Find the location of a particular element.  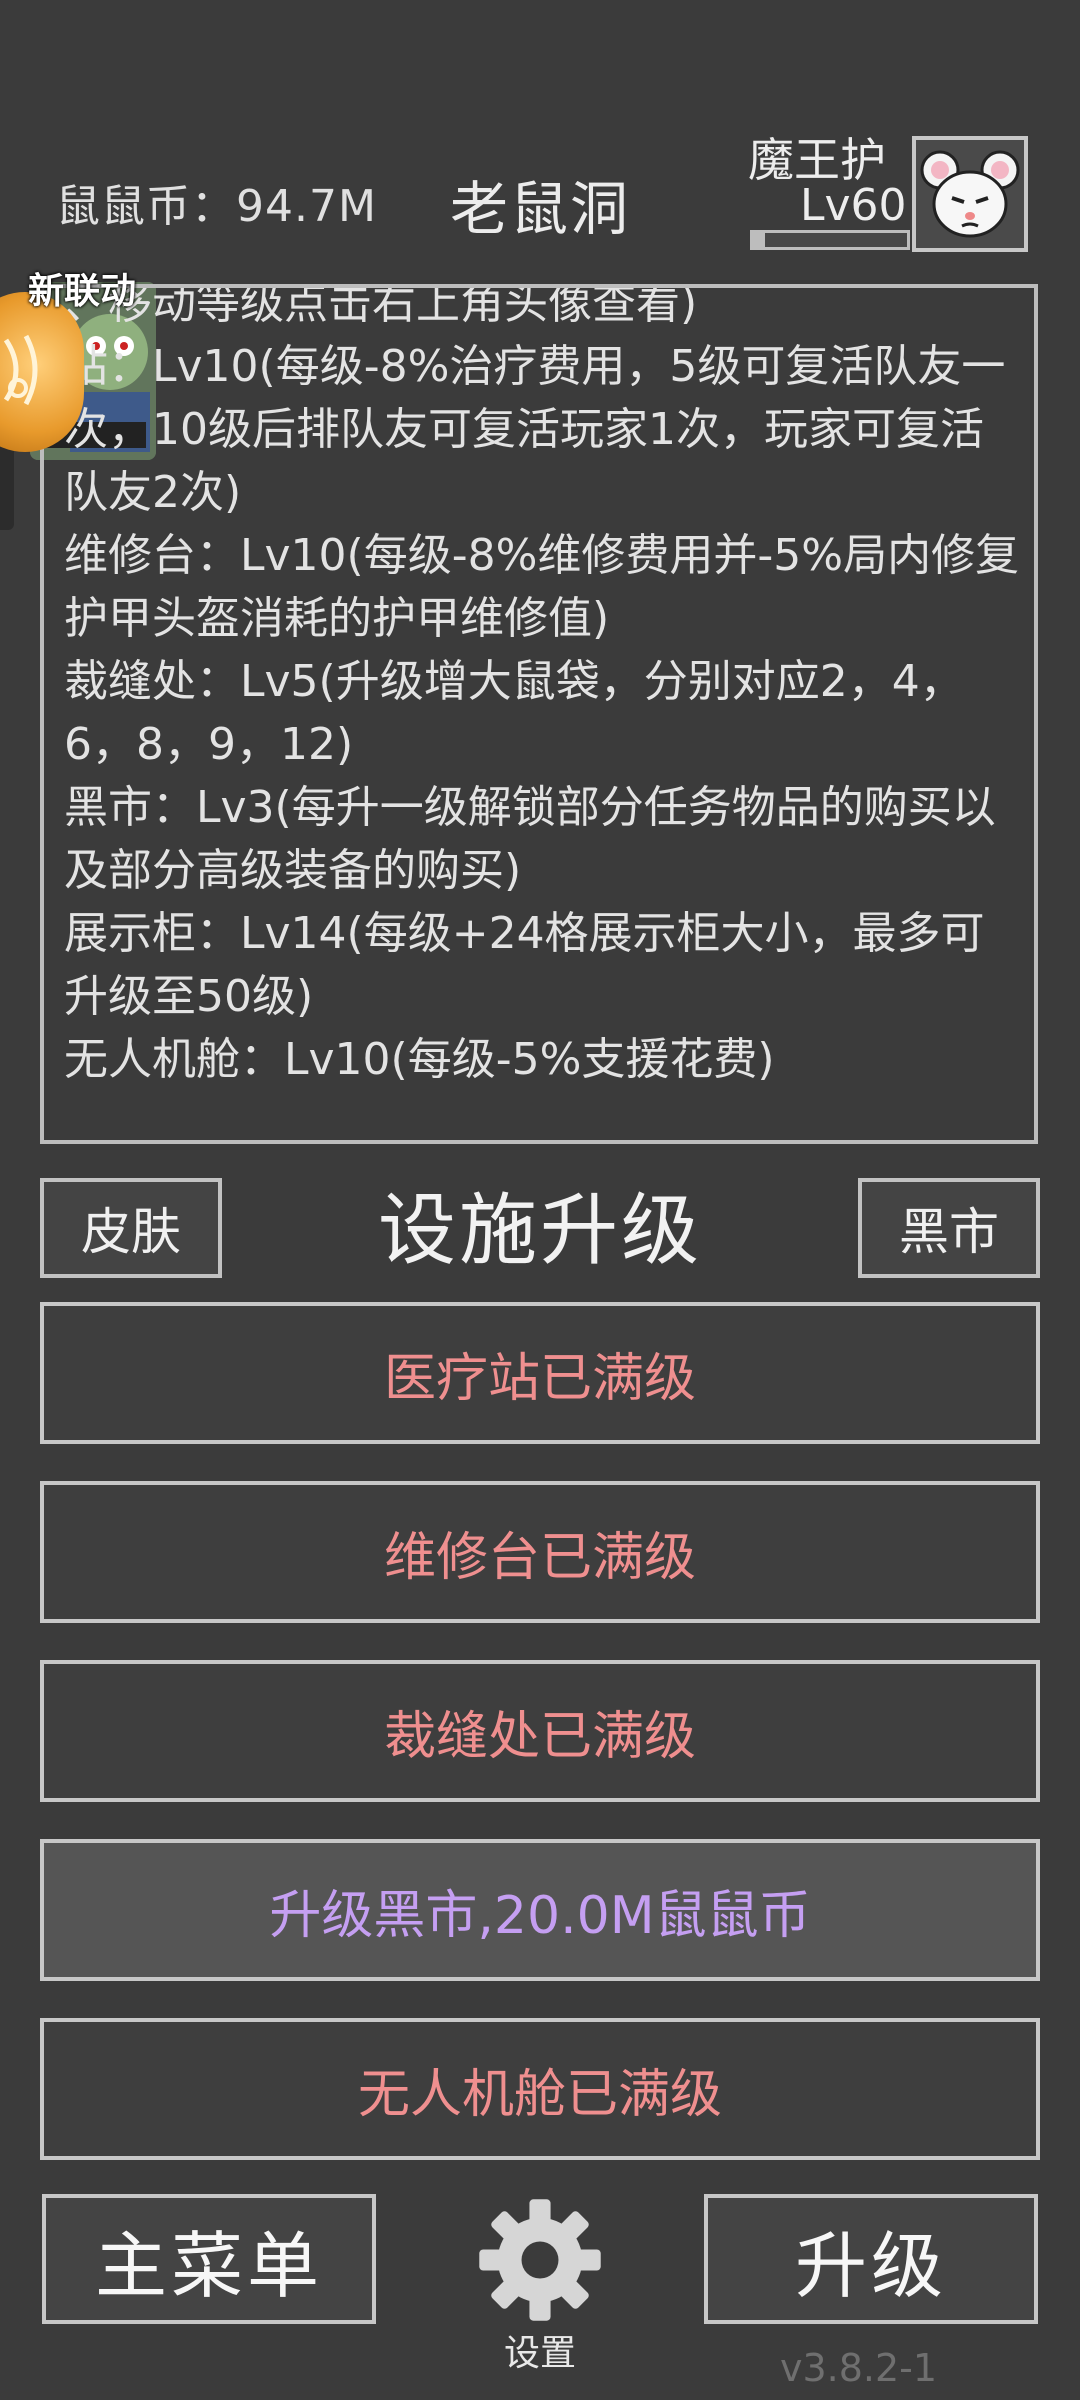

player-avatar is located at coordinates (970, 194).